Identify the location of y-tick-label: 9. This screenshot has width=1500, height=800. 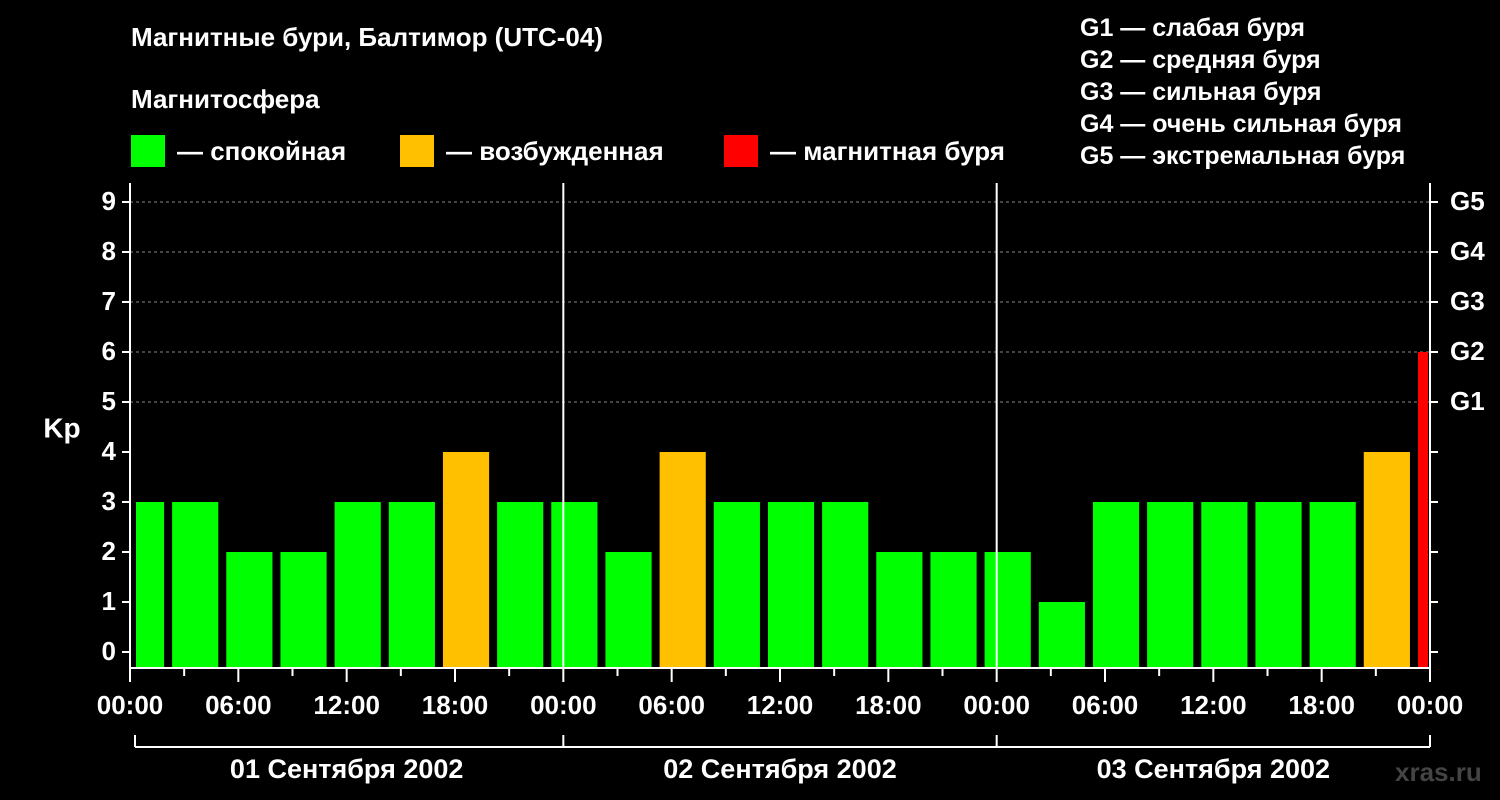
(109, 201).